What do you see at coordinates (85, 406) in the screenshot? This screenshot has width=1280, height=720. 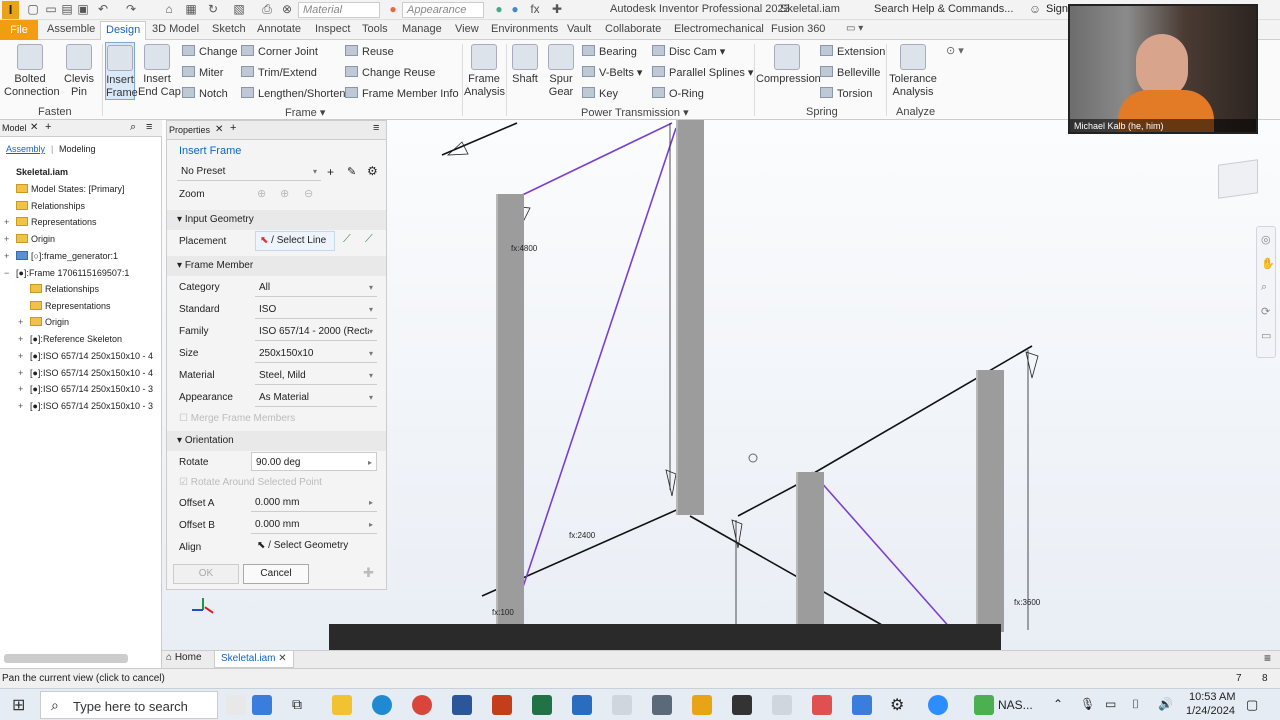 I see `tree-item-member: + [●]:ISO 657/14 250x150x10 - 3` at bounding box center [85, 406].